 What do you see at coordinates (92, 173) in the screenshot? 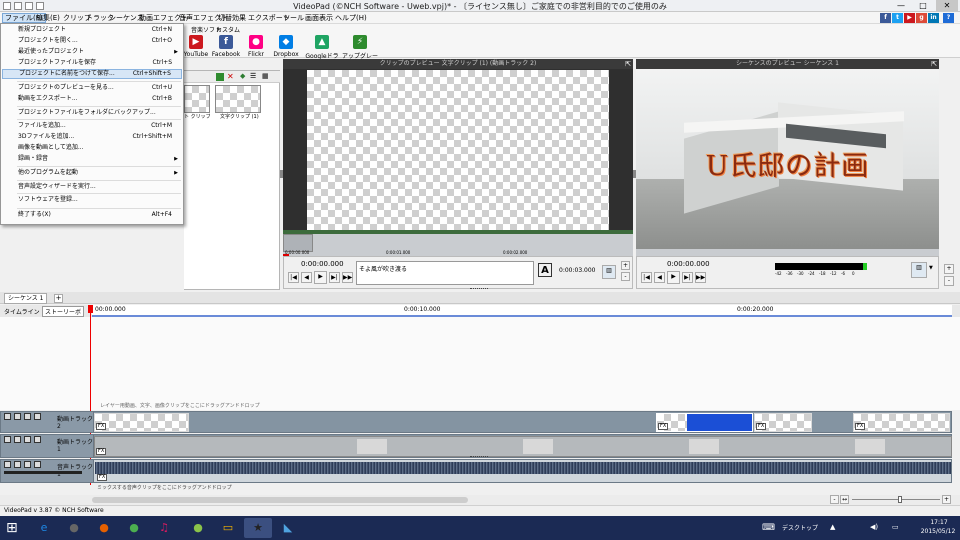
I see `file-menu-item-12: 他のプログラムを起動 ▶` at bounding box center [92, 173].